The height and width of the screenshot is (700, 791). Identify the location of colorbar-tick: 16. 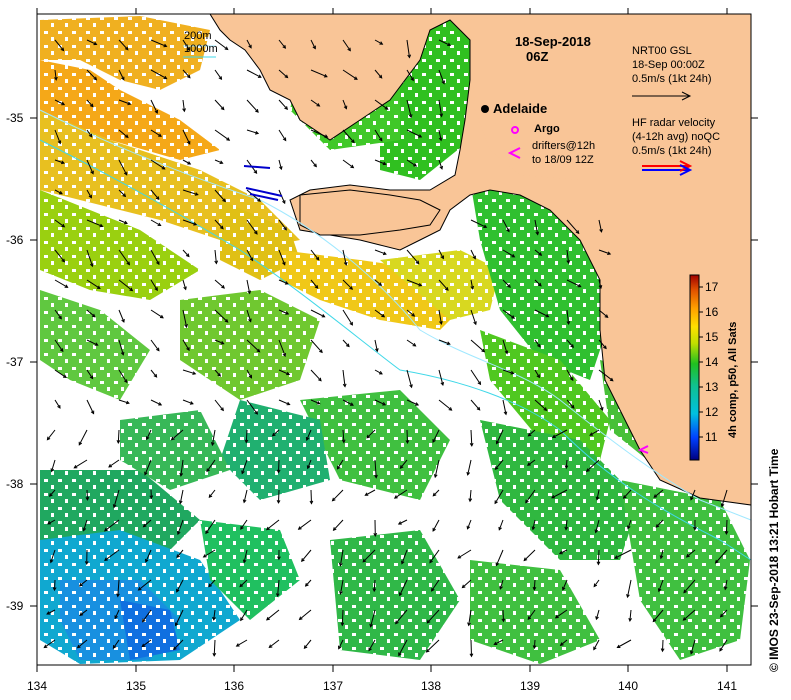
(712, 312).